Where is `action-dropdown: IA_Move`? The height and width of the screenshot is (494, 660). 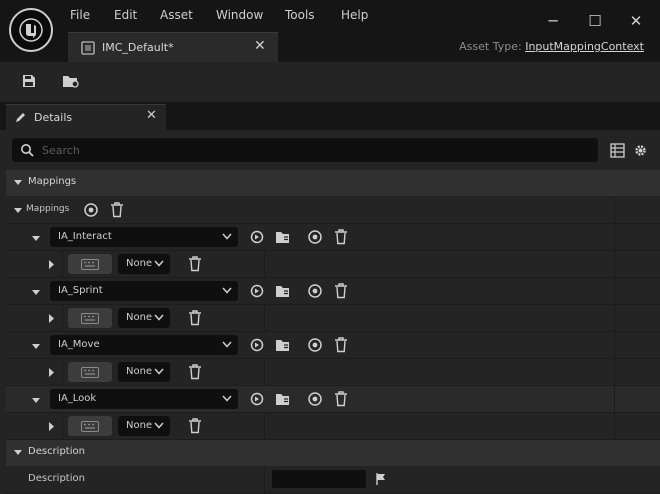 action-dropdown: IA_Move is located at coordinates (144, 345).